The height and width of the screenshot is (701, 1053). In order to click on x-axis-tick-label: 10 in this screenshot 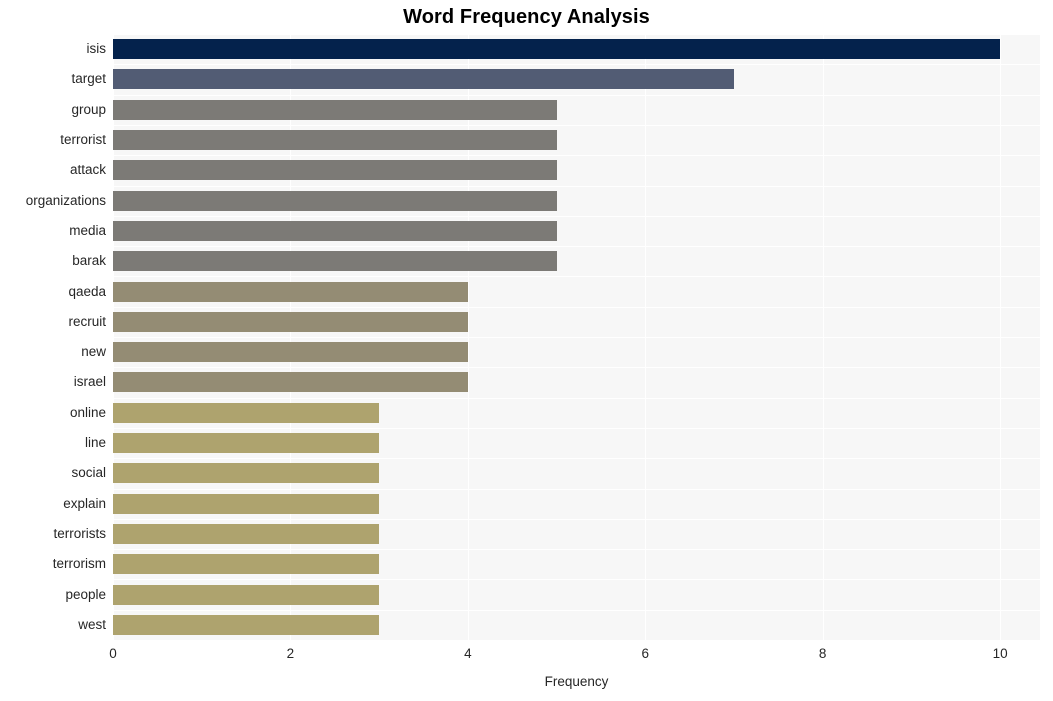, I will do `click(1000, 653)`.